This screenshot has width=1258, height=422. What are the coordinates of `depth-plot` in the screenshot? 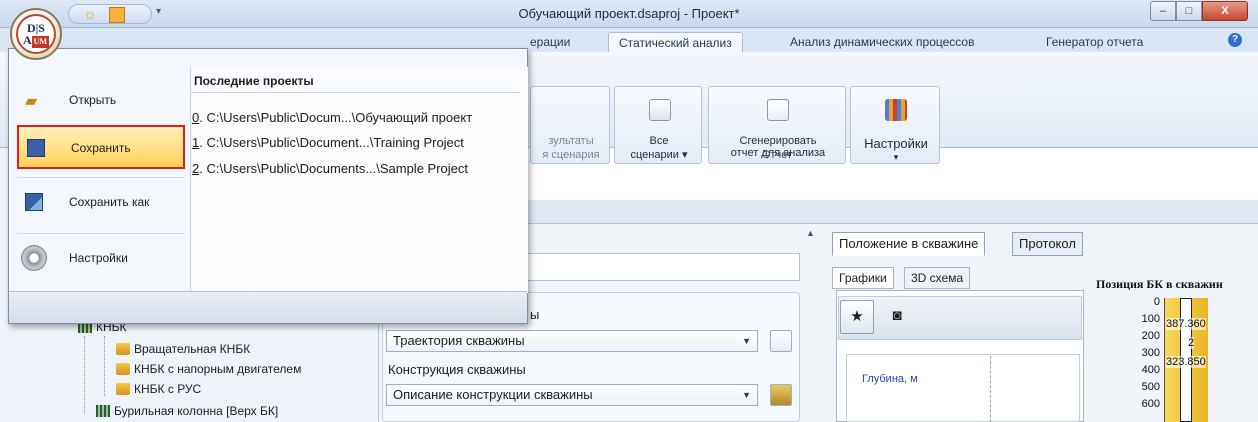 It's located at (963, 388).